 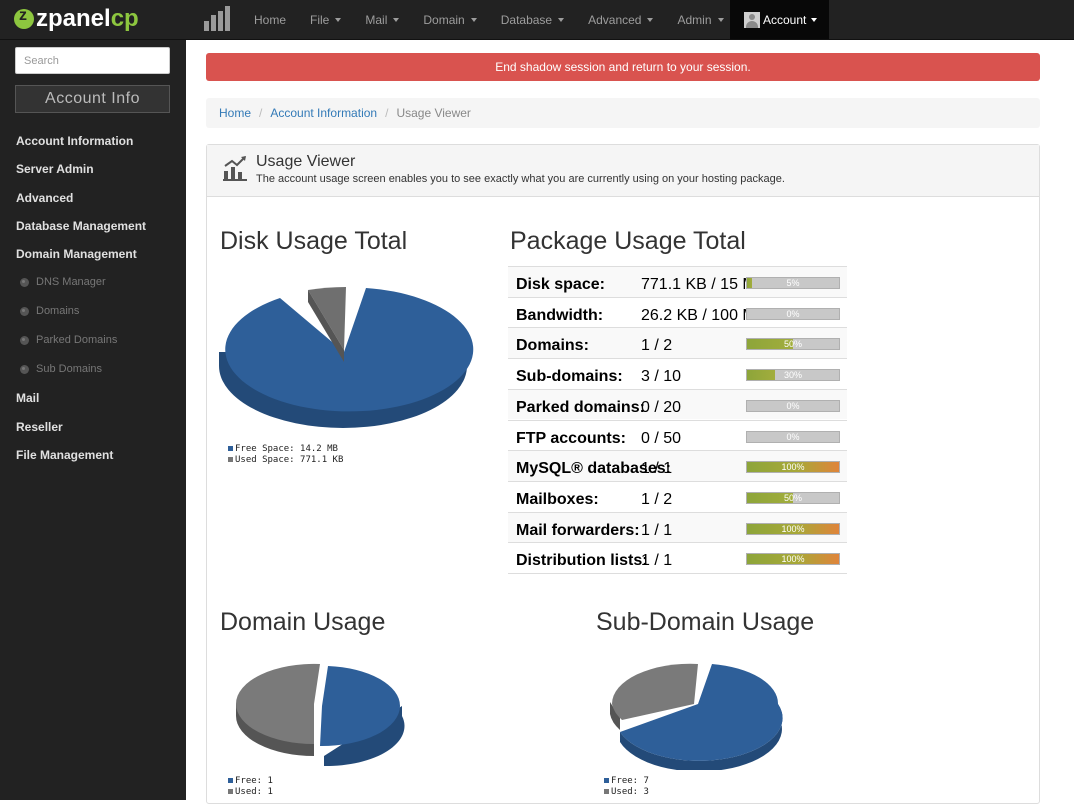 What do you see at coordinates (677, 527) in the screenshot?
I see `package-usage-row: Mail forwarders: 1 / 1 100%` at bounding box center [677, 527].